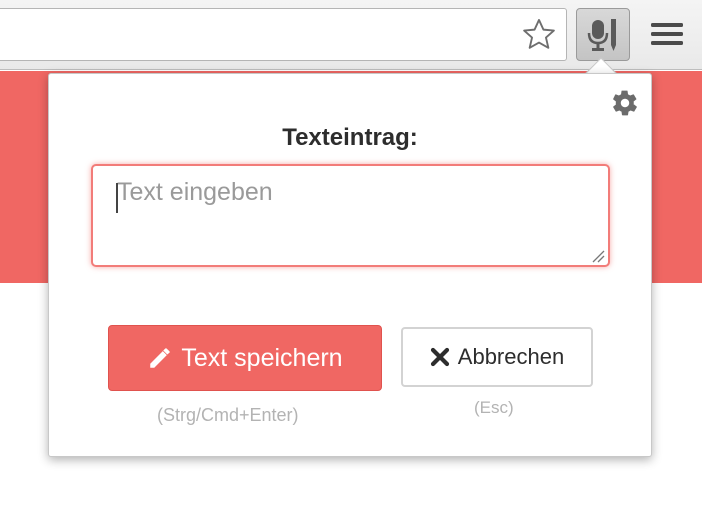 Image resolution: width=702 pixels, height=515 pixels. I want to click on save-button-label: Text speichern, so click(262, 357).